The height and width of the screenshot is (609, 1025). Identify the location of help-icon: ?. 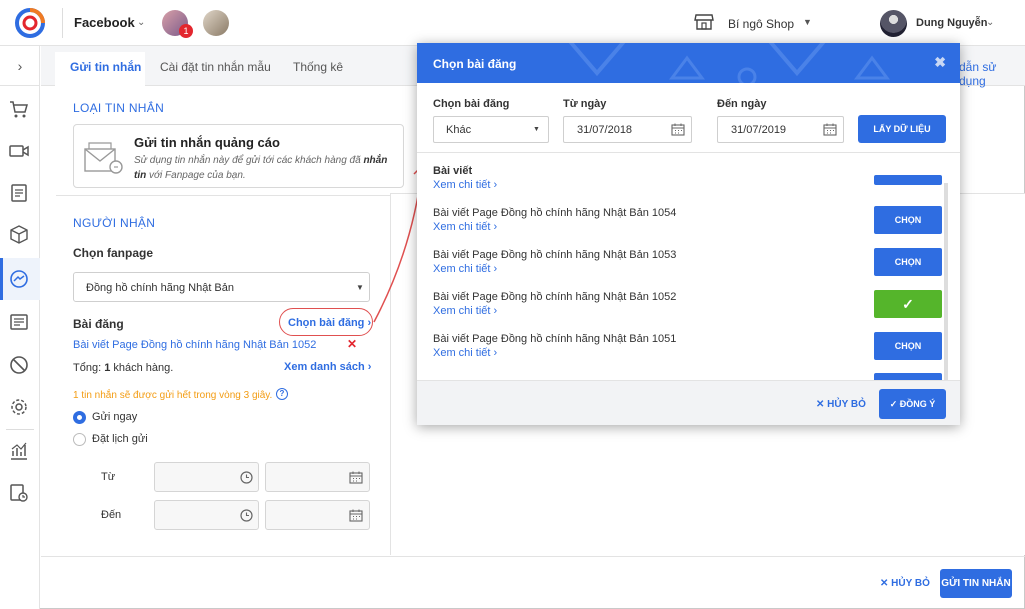
(282, 394).